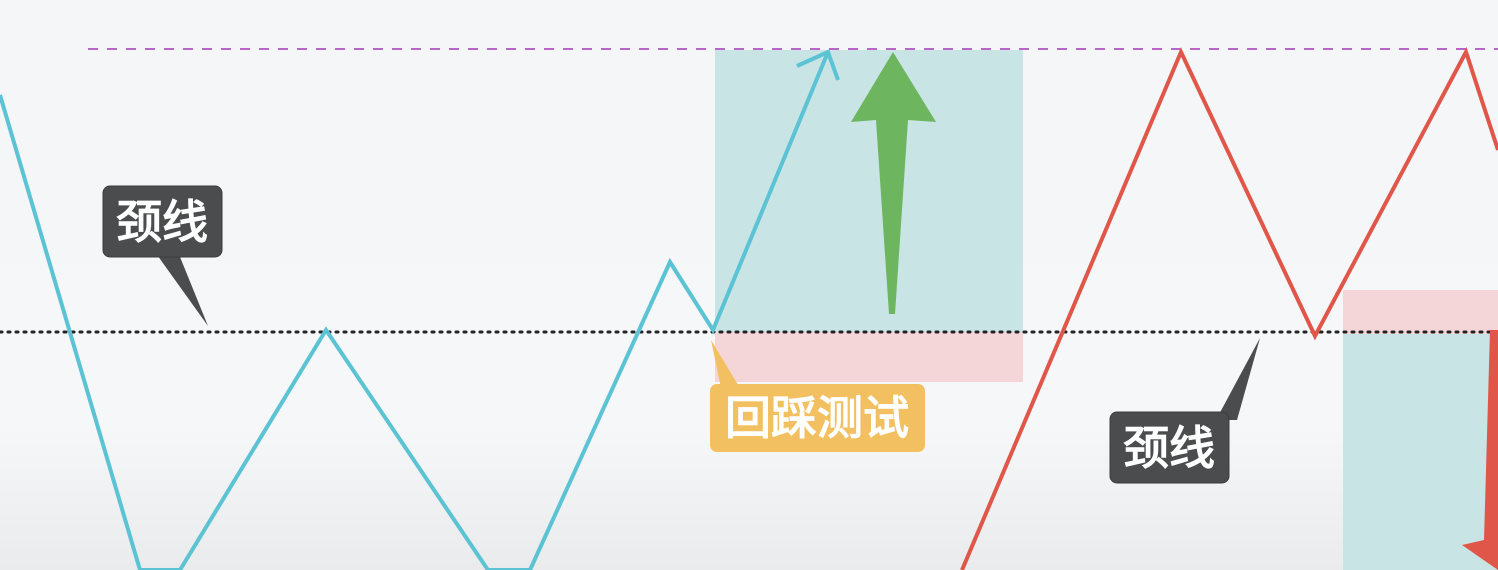 The width and height of the screenshot is (1498, 570). I want to click on neckline-label-left: 颈线, so click(162, 222).